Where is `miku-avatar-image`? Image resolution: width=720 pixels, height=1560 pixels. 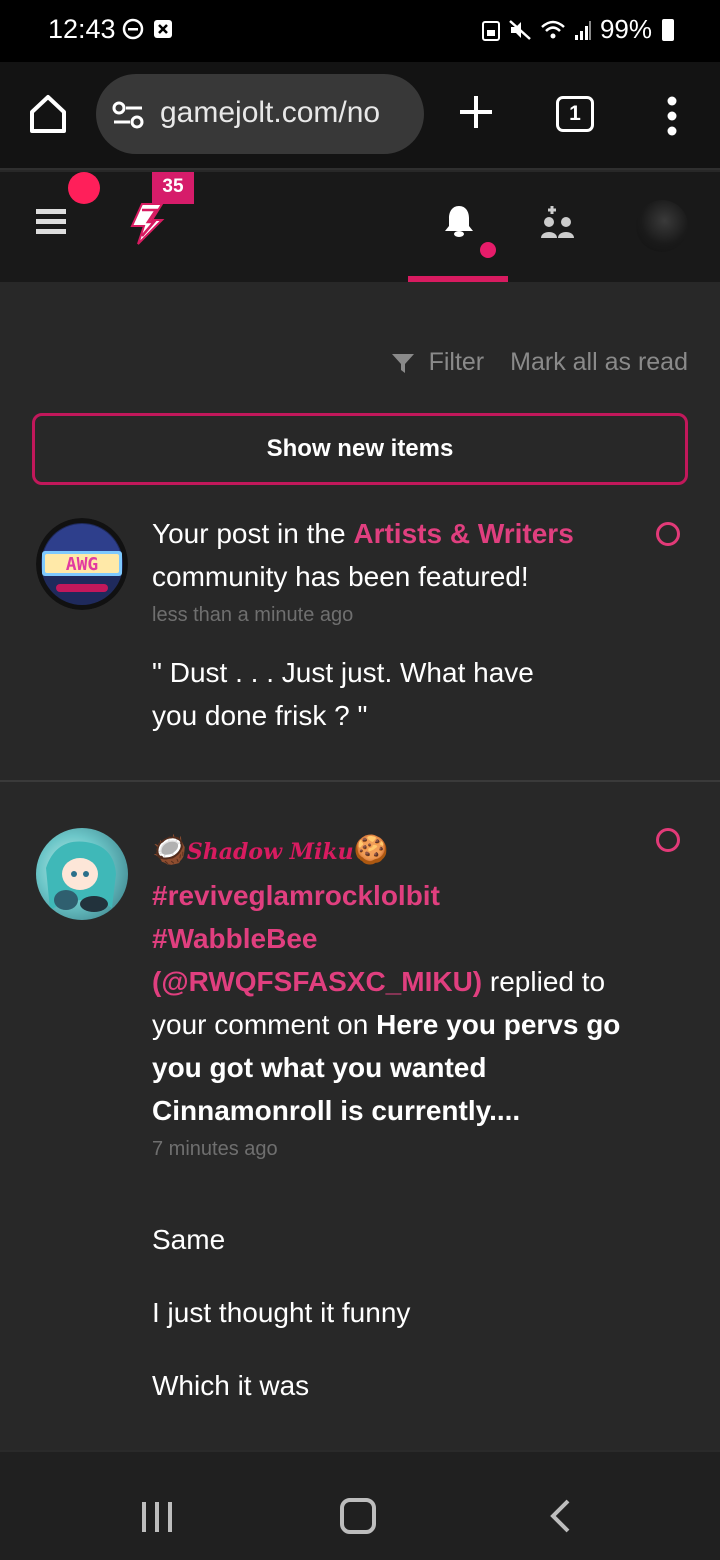 miku-avatar-image is located at coordinates (81, 876).